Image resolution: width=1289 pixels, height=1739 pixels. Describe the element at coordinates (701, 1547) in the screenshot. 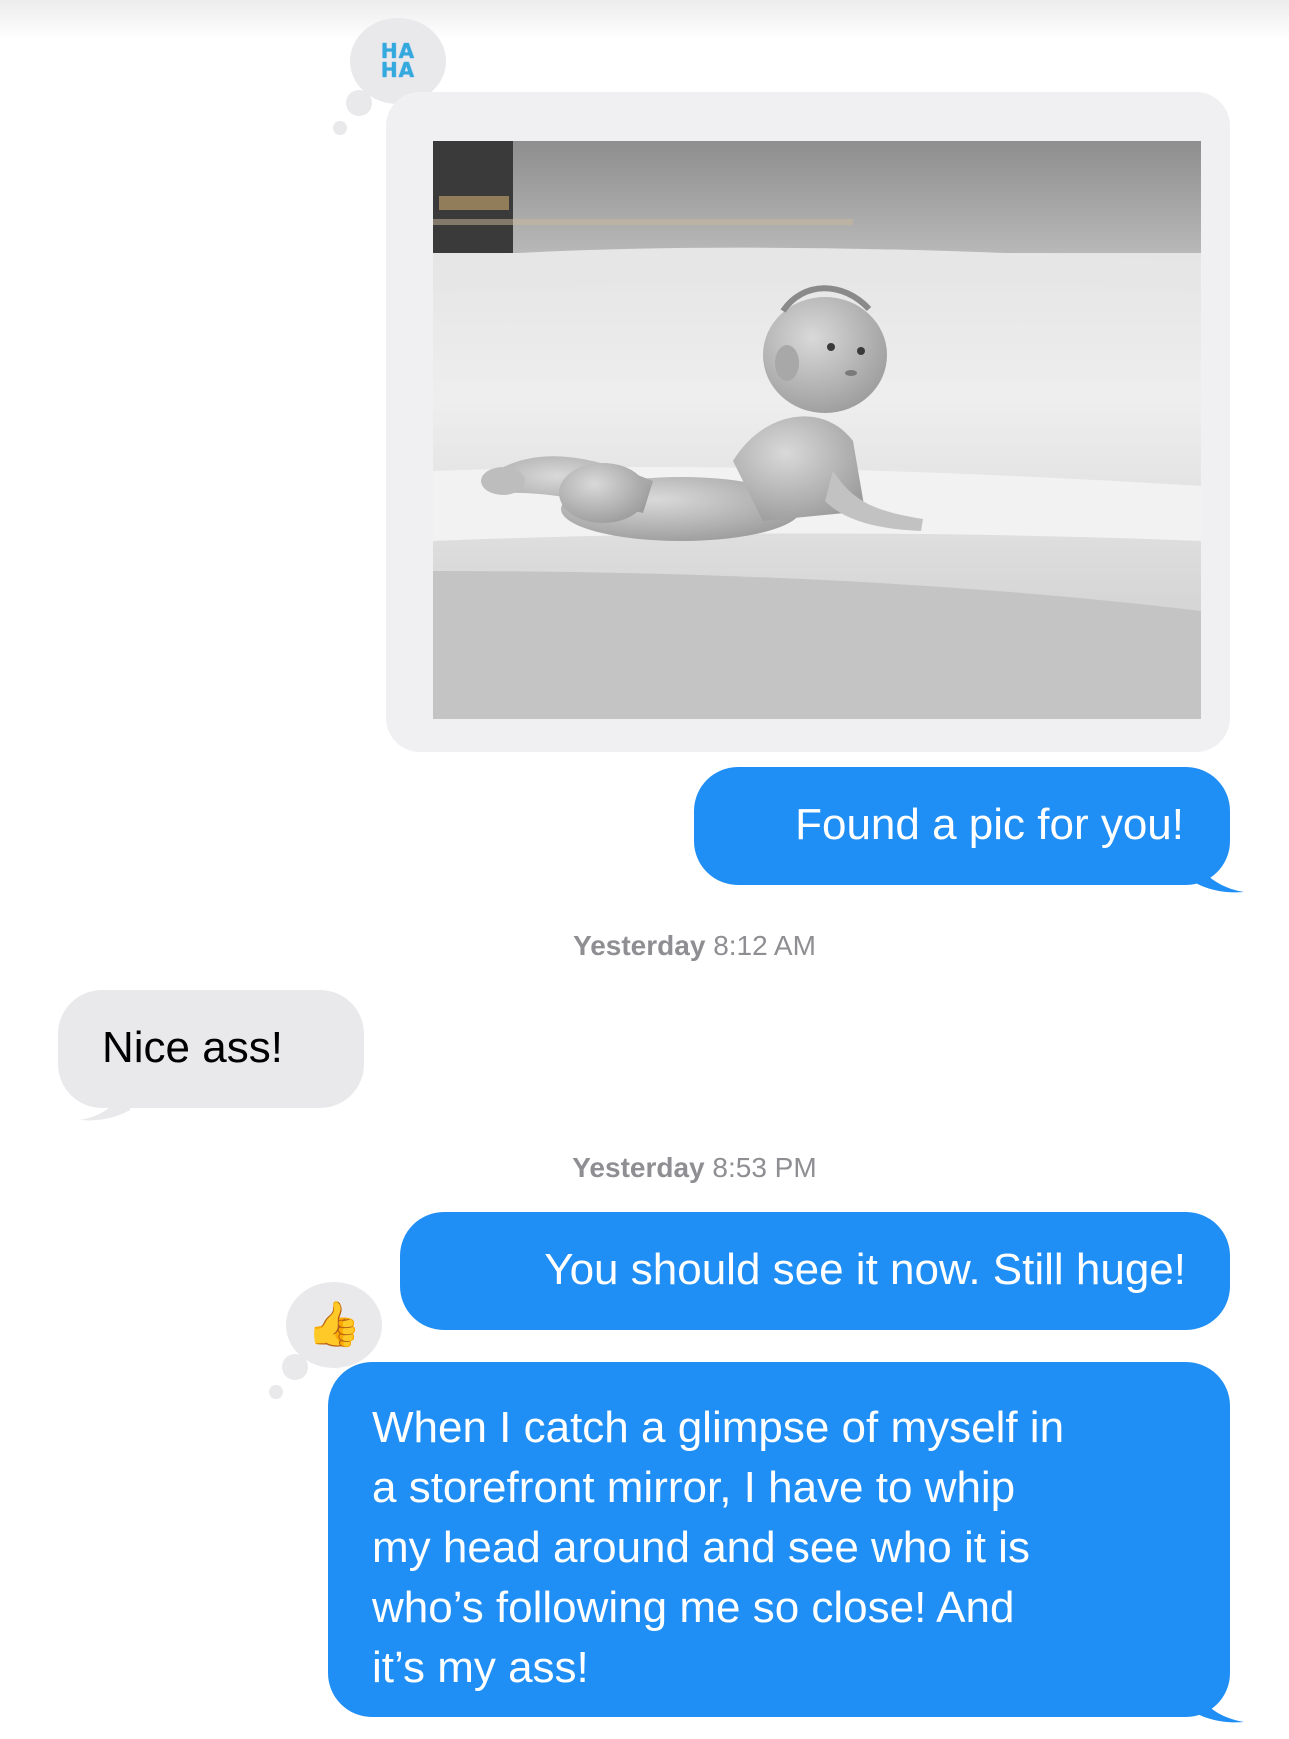

I see `message-text-line: my head around and see who it is` at that location.